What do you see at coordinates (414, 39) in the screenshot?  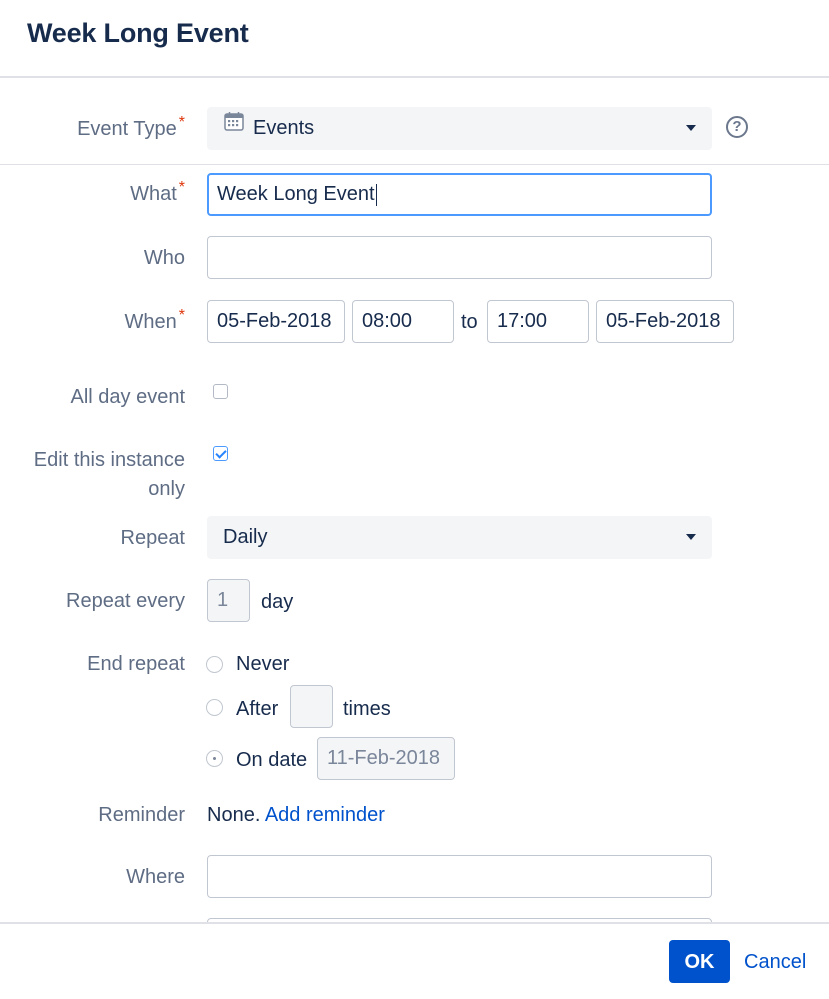 I see `dialog-header: Week Long Event` at bounding box center [414, 39].